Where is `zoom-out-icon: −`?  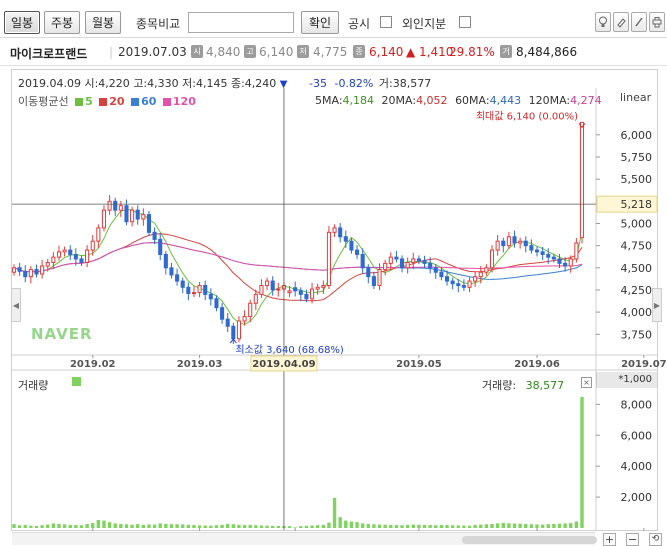 zoom-out-icon: − is located at coordinates (632, 539).